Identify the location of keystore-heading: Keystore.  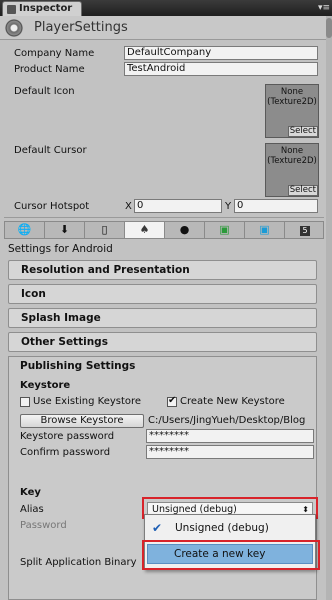
(45, 385).